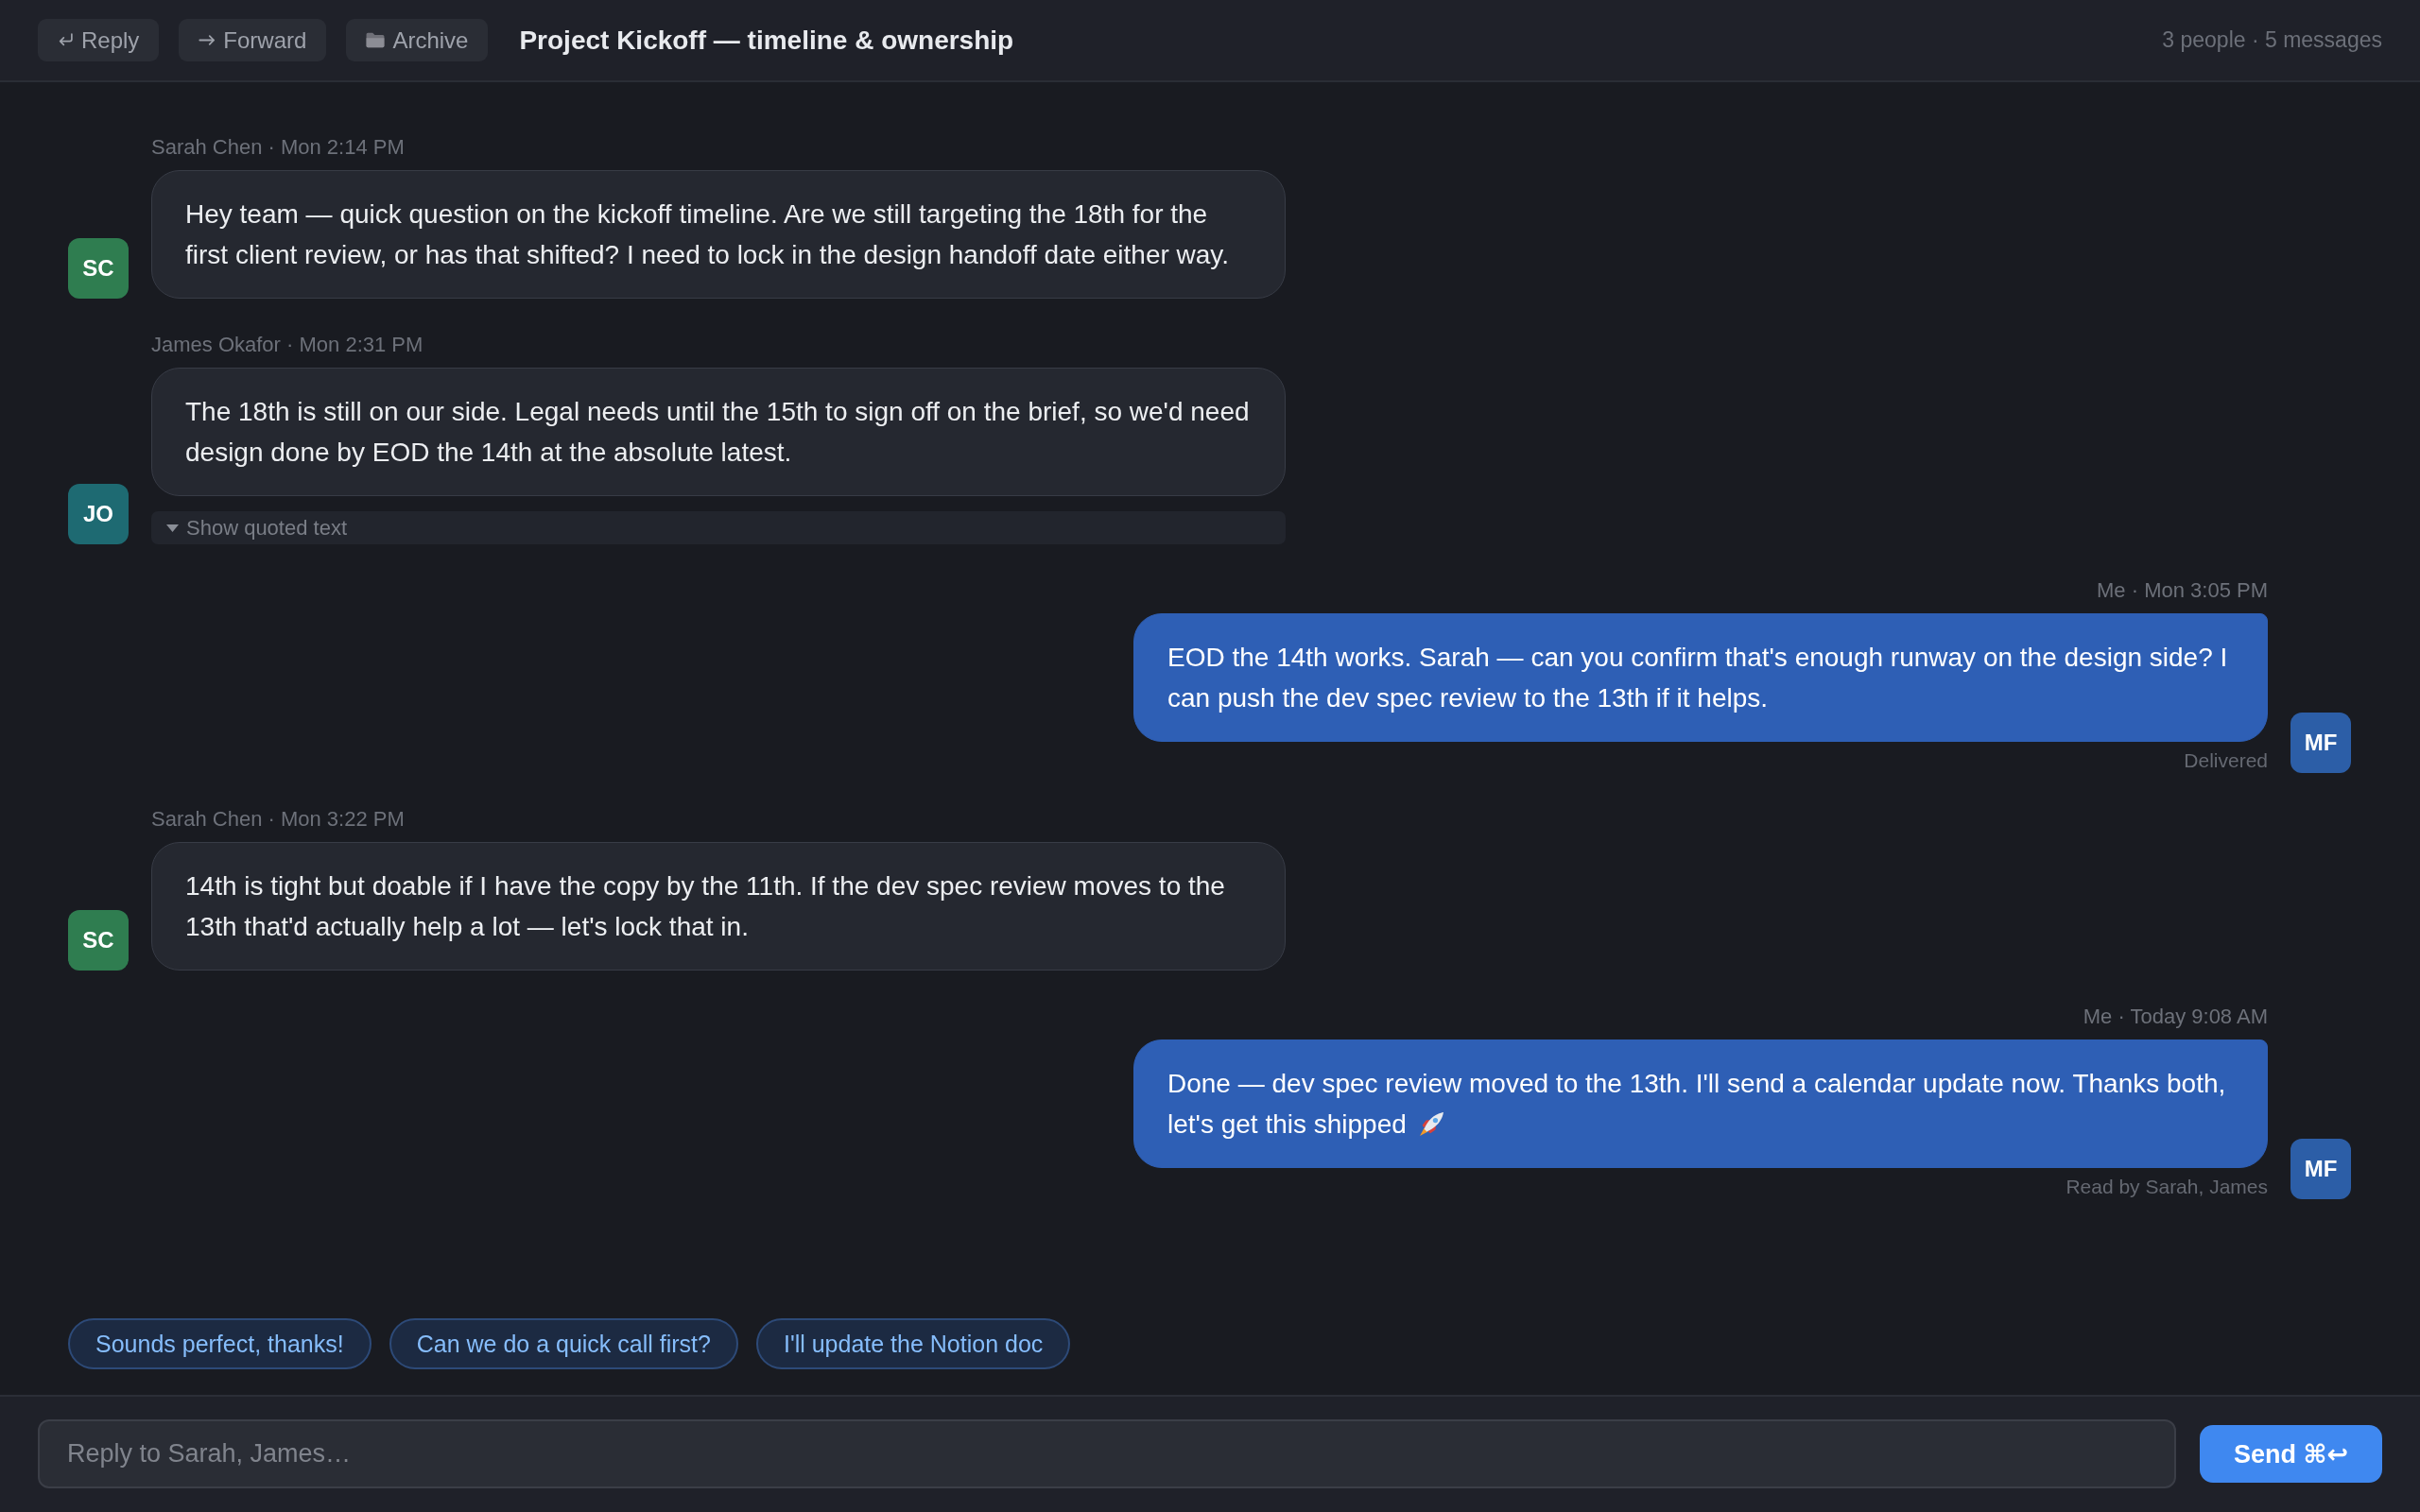 The width and height of the screenshot is (2420, 1512). Describe the element at coordinates (278, 819) in the screenshot. I see `message-meta: Sarah Chen · Mon 3:22 PM` at that location.